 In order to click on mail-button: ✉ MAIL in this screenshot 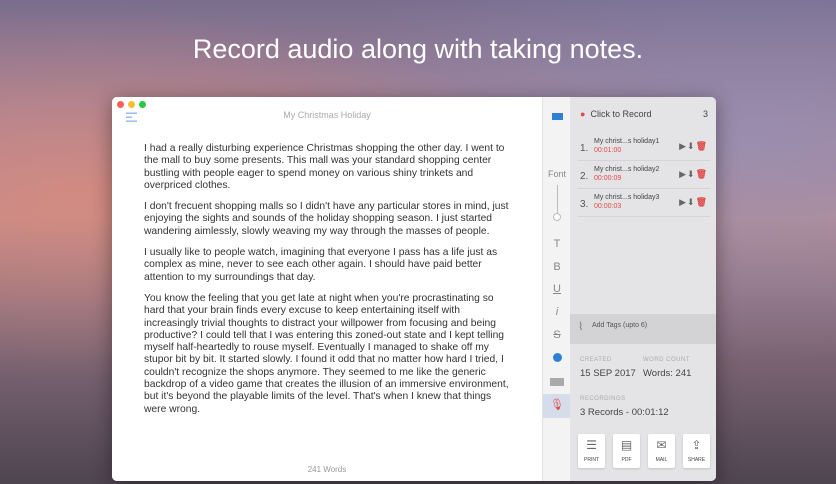, I will do `click(661, 451)`.